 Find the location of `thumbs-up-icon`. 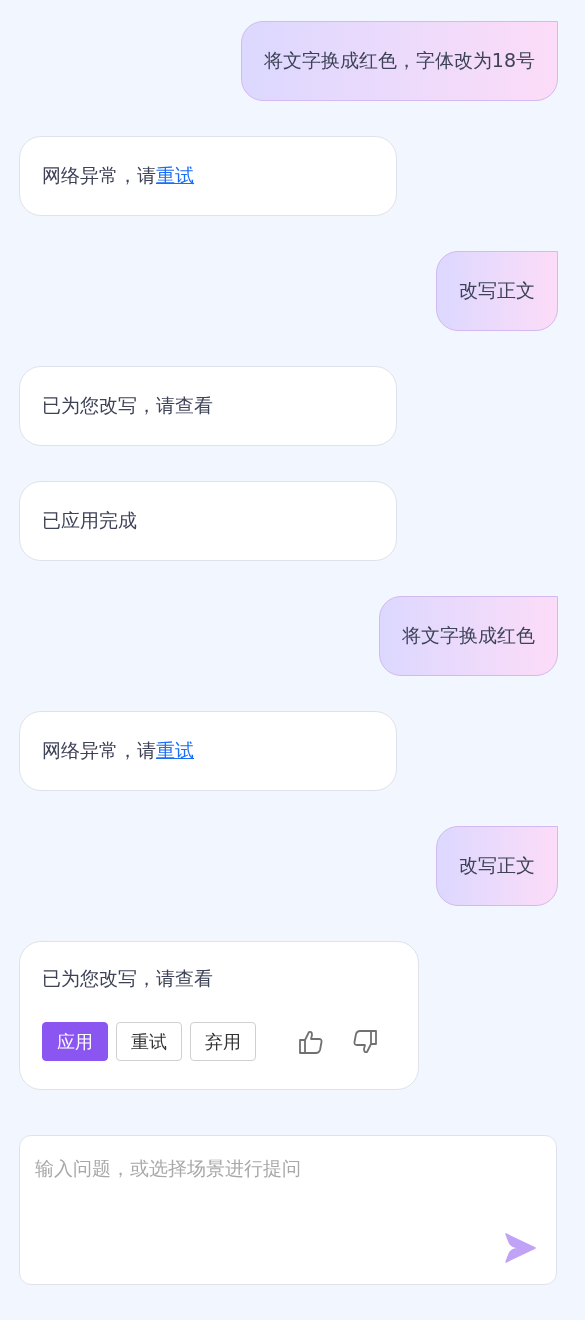

thumbs-up-icon is located at coordinates (311, 1041).